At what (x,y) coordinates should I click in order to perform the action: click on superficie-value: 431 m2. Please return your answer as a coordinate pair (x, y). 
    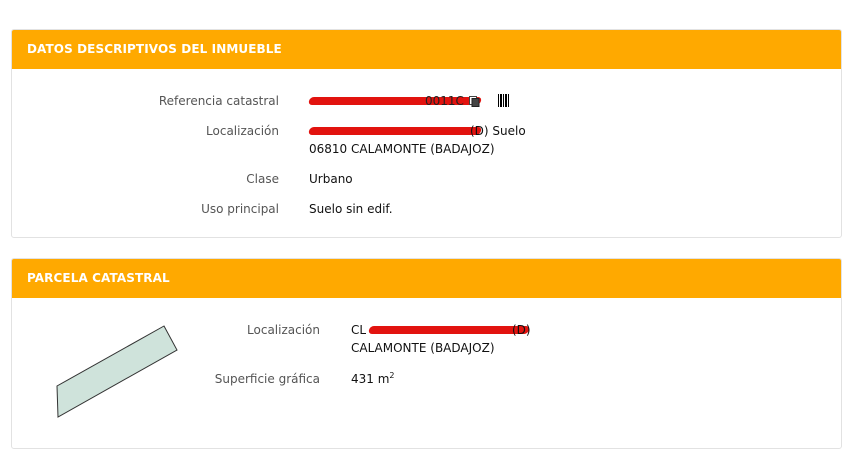
    Looking at the image, I should click on (373, 379).